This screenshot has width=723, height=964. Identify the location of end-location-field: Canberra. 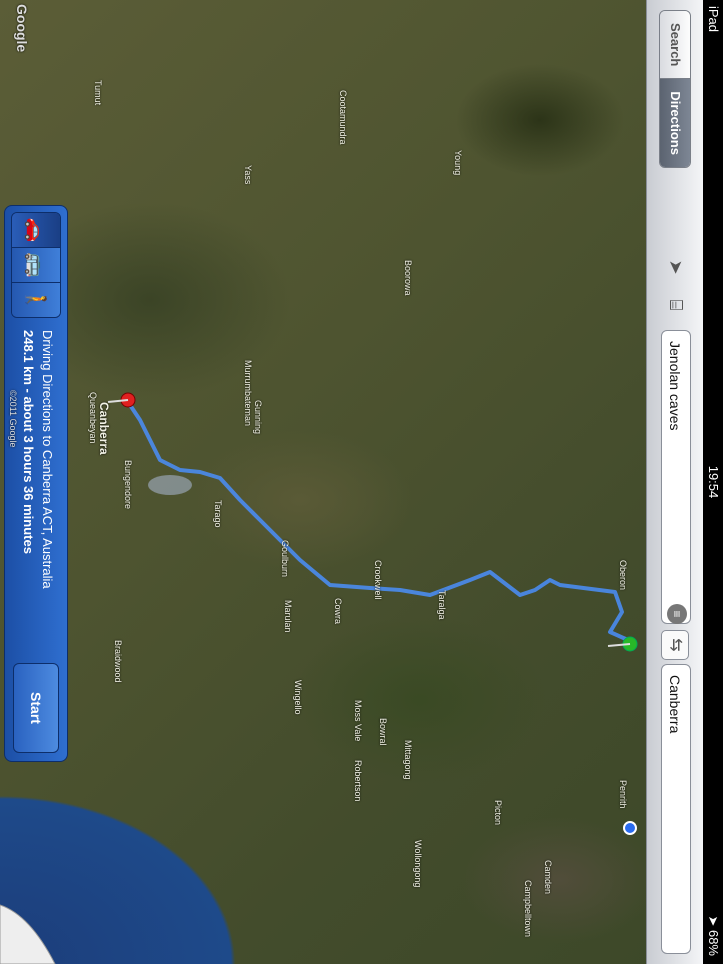
(676, 809).